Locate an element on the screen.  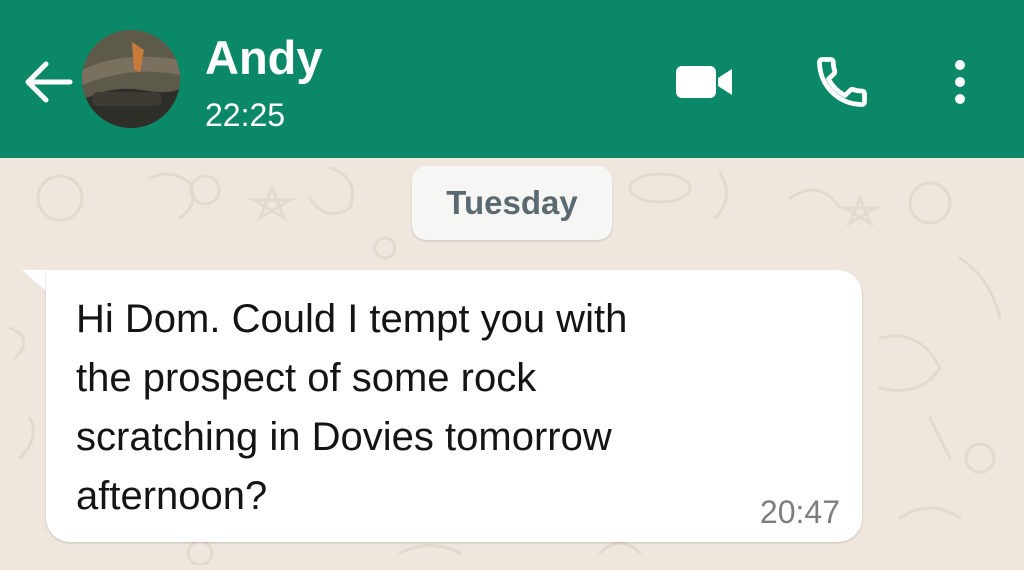
avatar-photo is located at coordinates (131, 79).